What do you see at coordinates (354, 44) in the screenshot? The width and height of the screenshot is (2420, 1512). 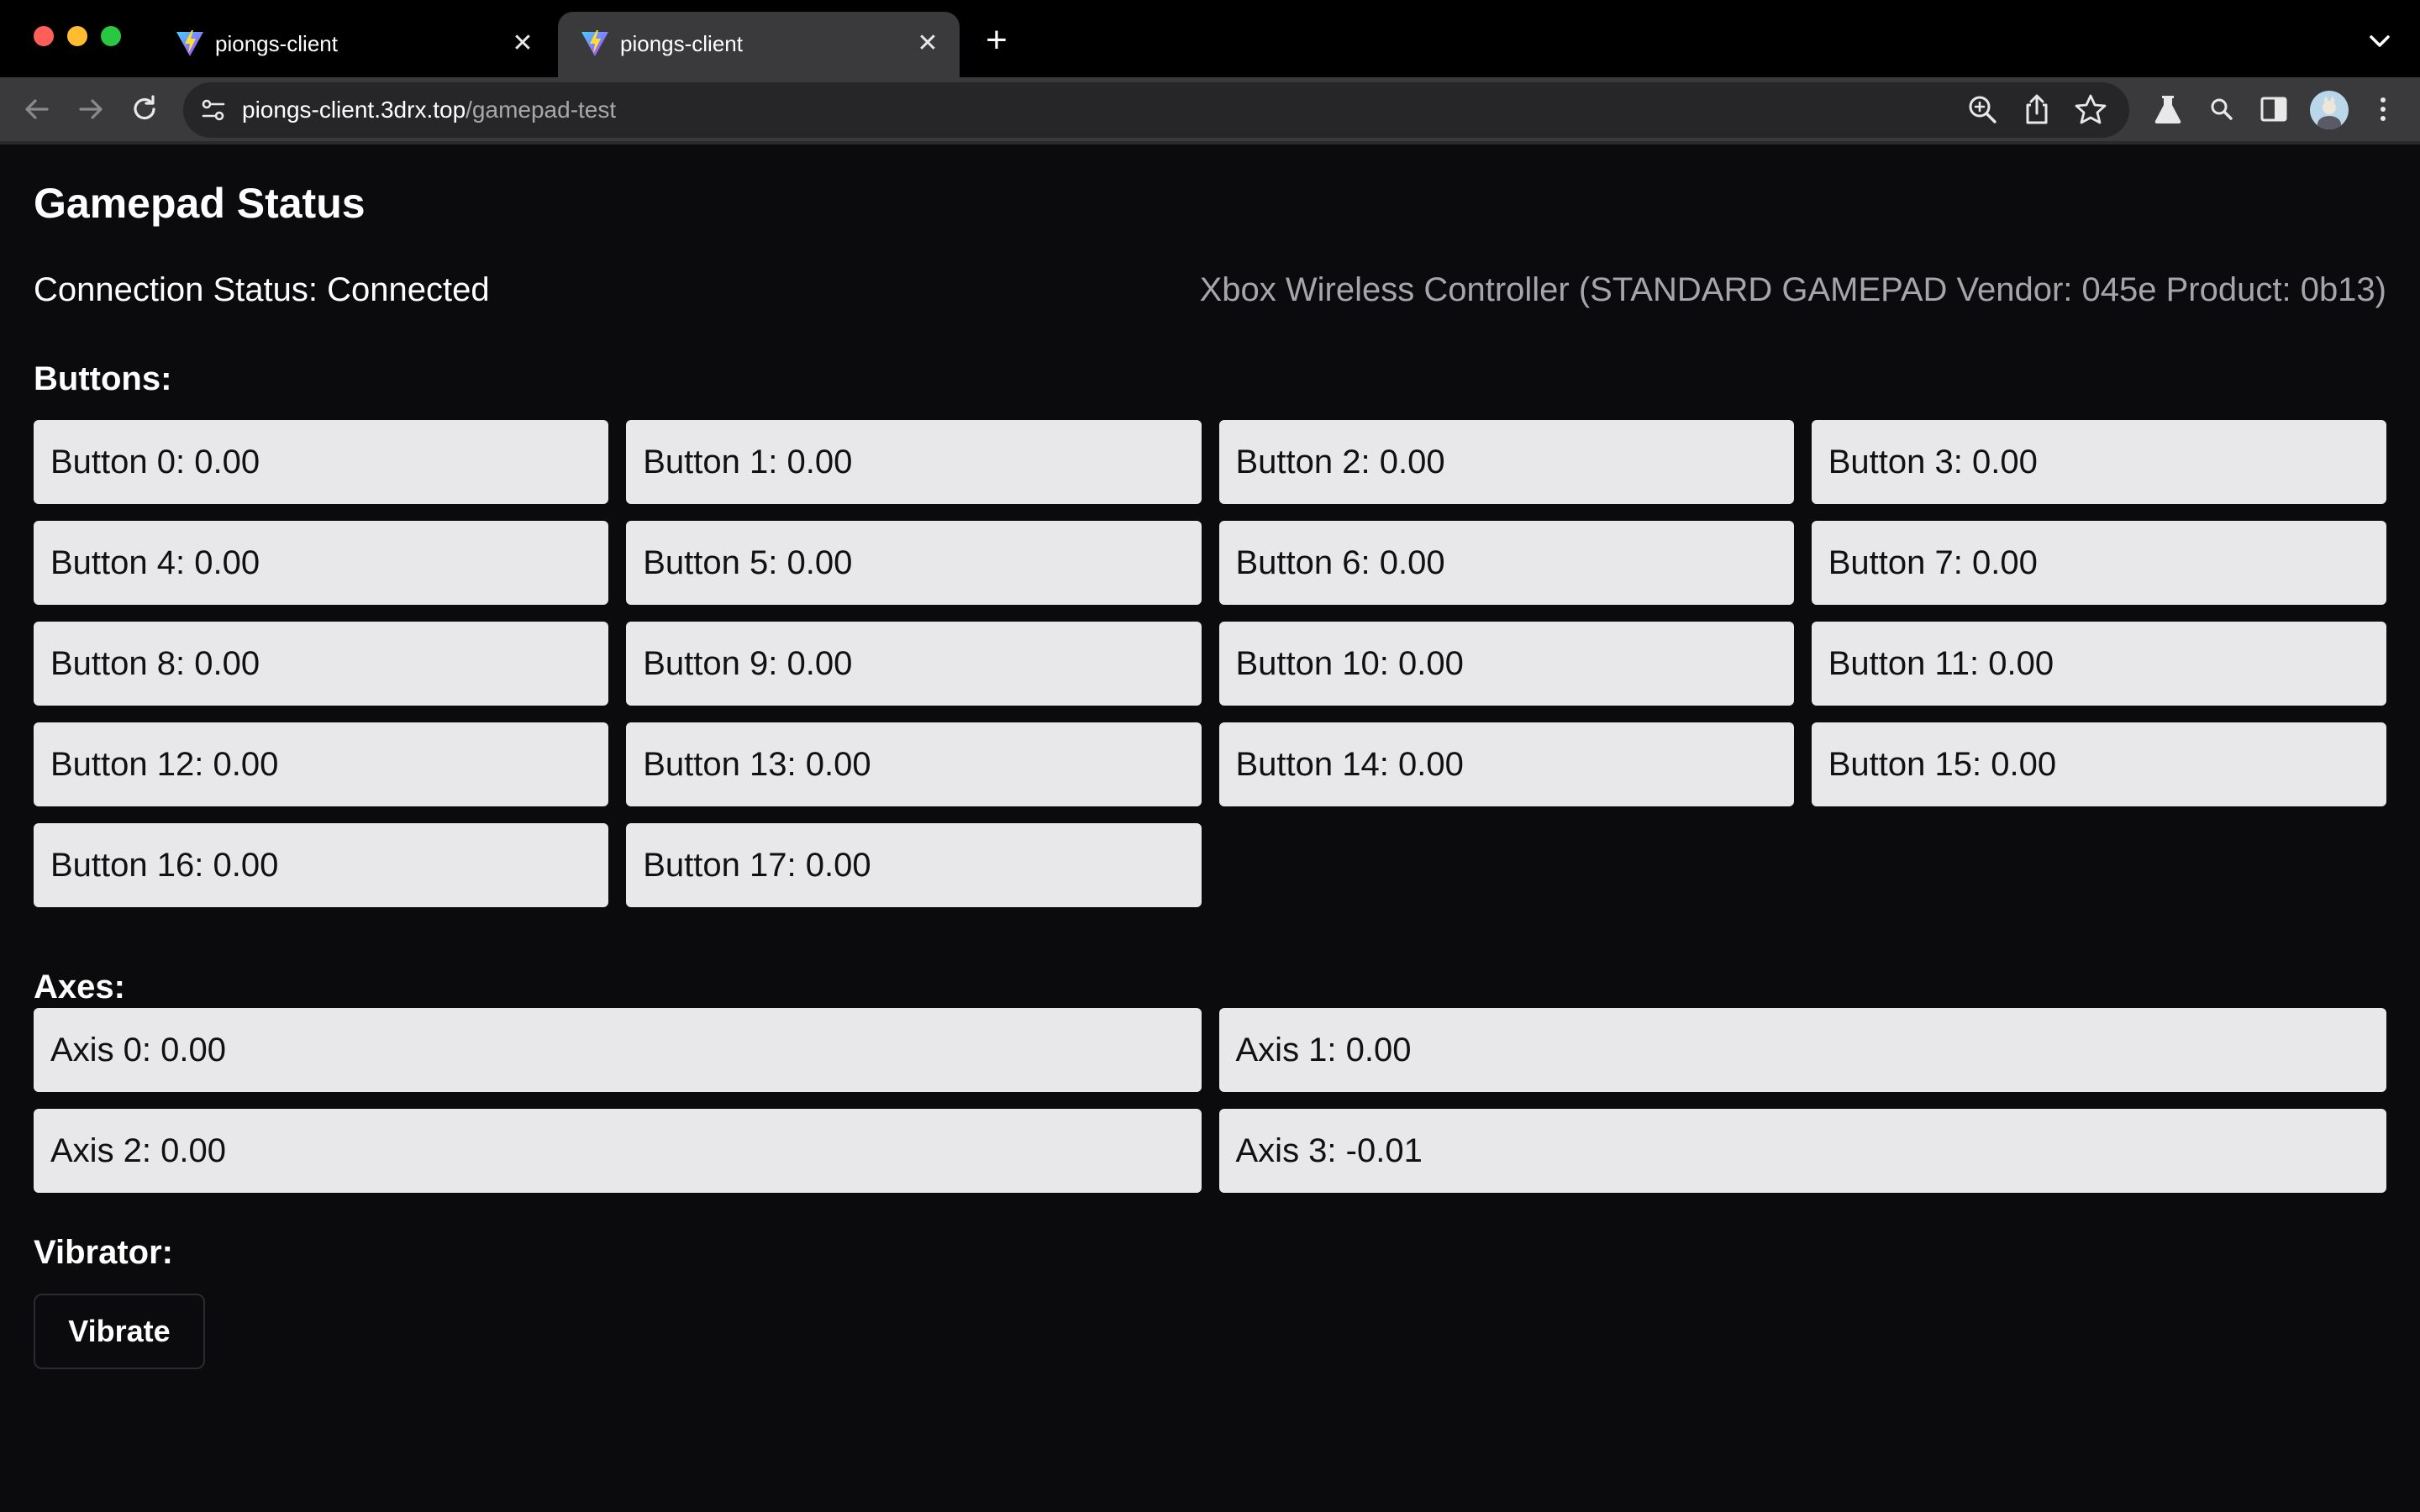 I see `browser-tab: piongs-client ✕` at bounding box center [354, 44].